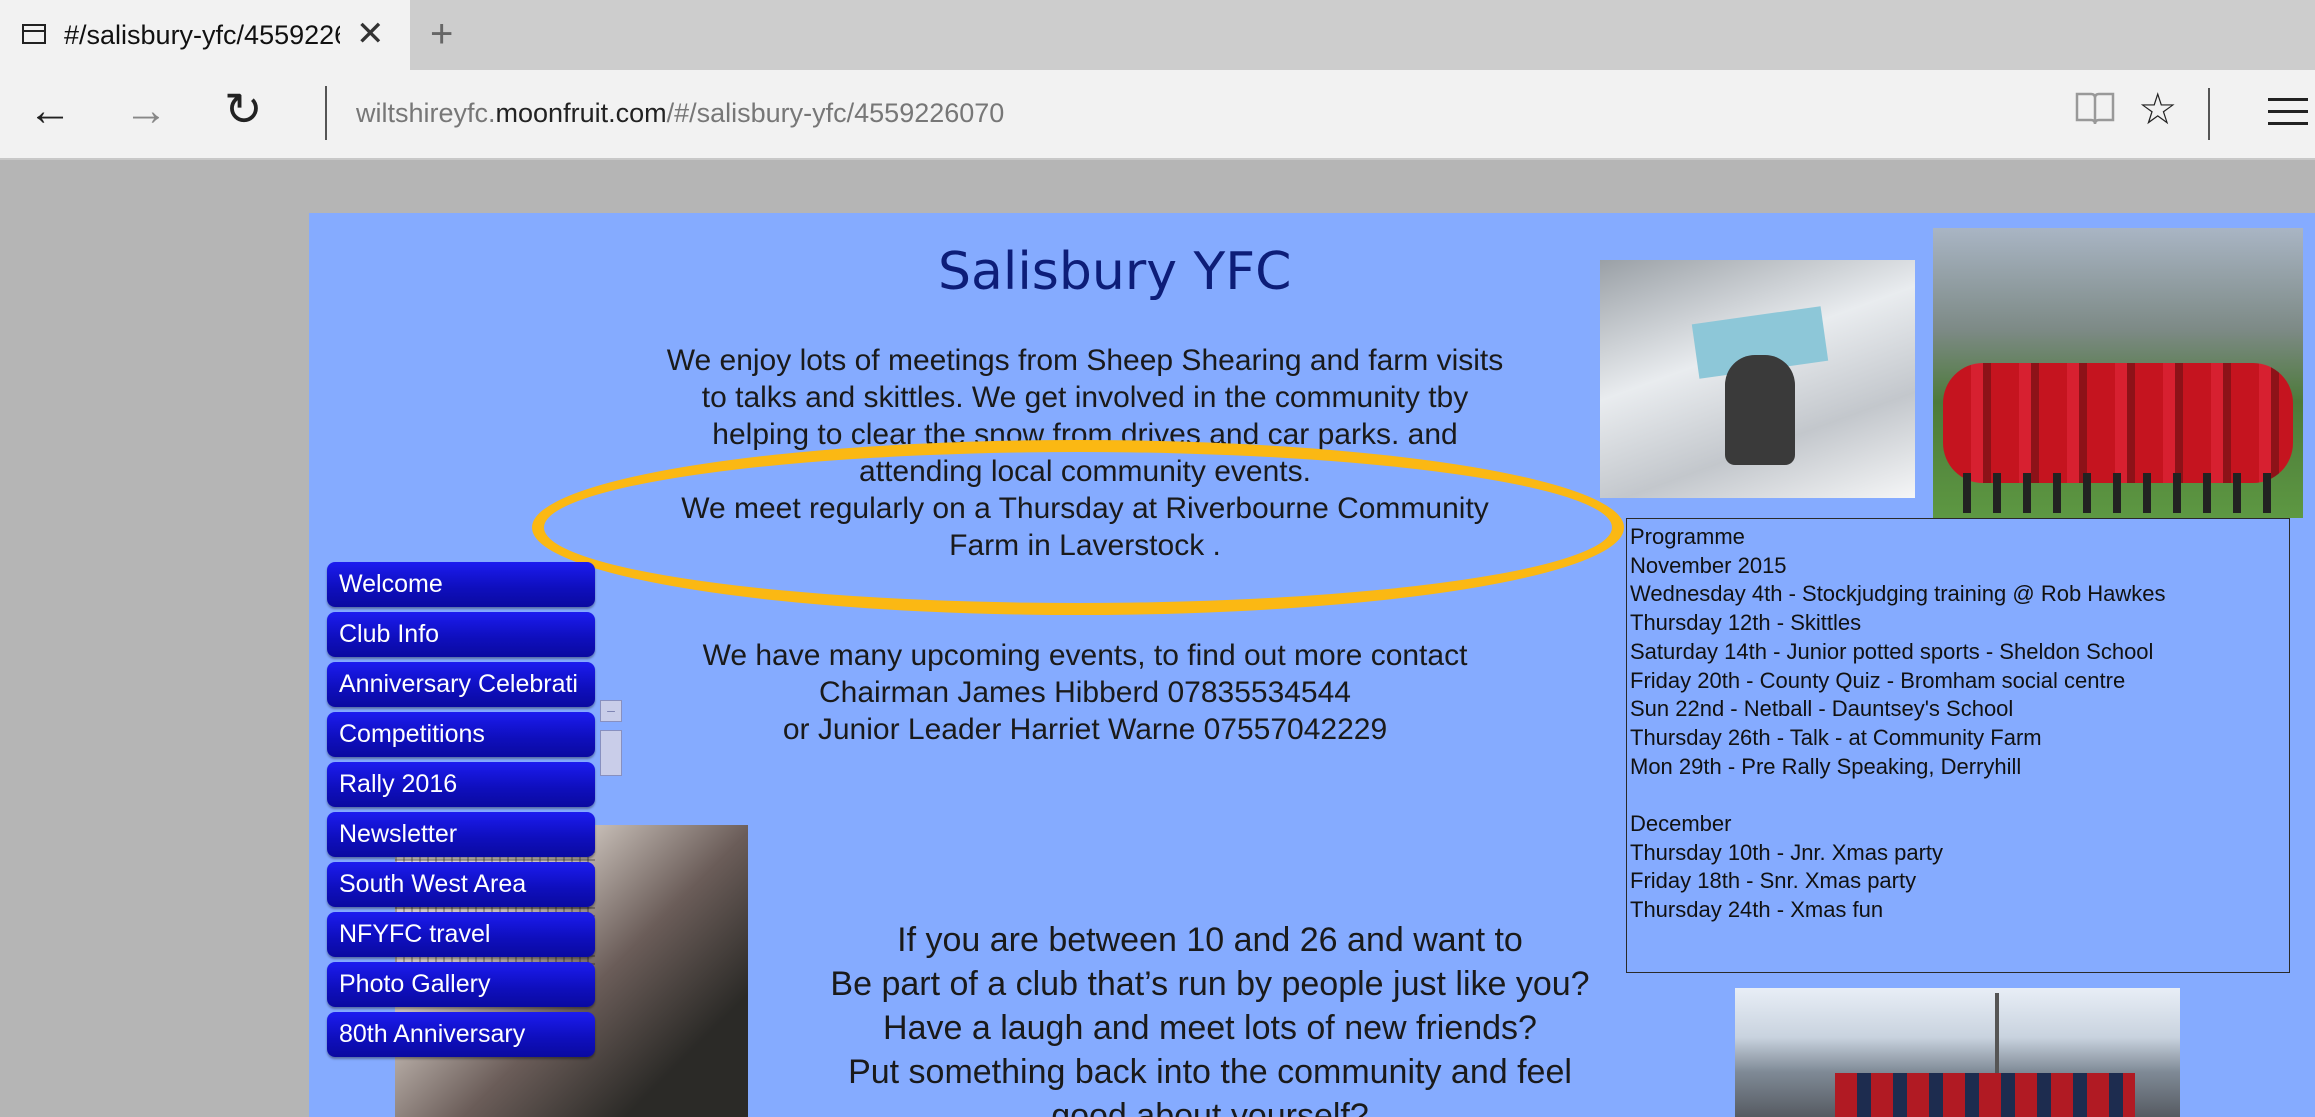 This screenshot has height=1117, width=2315. I want to click on menu-item-rally-2016: Rally 2016, so click(461, 784).